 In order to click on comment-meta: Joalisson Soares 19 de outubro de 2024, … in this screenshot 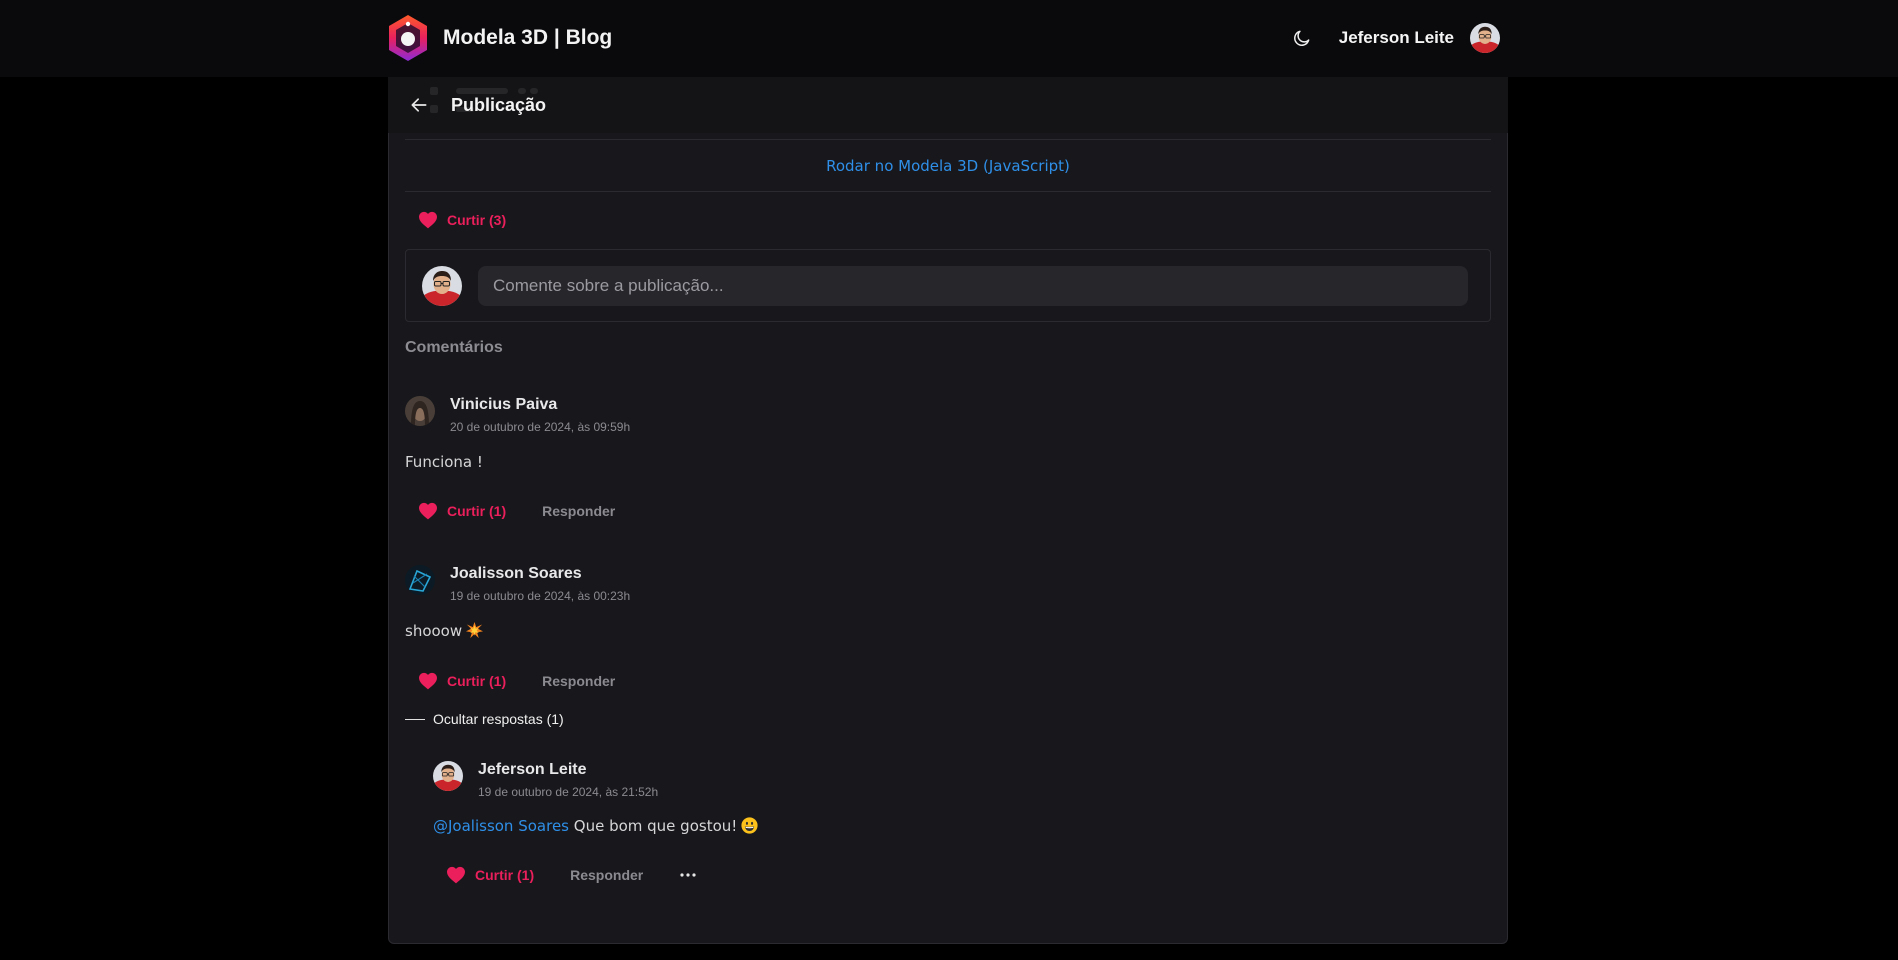, I will do `click(540, 584)`.